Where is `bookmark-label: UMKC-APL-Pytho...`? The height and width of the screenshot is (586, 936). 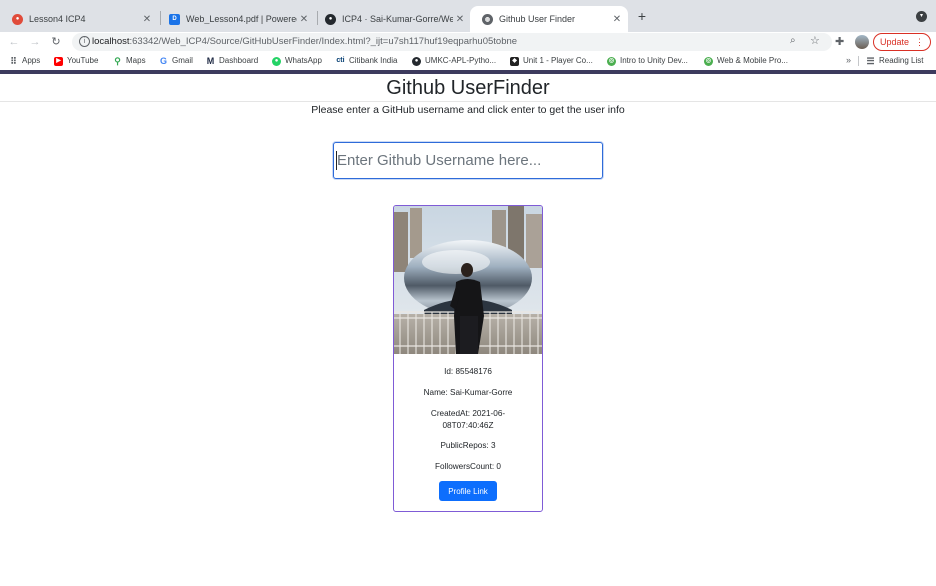 bookmark-label: UMKC-APL-Pytho... is located at coordinates (461, 60).